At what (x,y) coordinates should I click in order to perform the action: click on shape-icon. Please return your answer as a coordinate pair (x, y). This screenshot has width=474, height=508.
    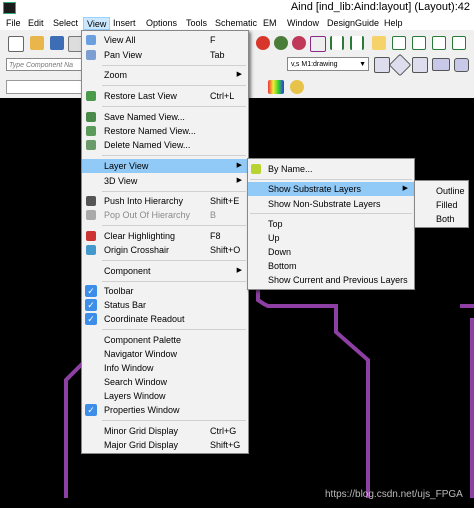
    Looking at the image, I should click on (420, 65).